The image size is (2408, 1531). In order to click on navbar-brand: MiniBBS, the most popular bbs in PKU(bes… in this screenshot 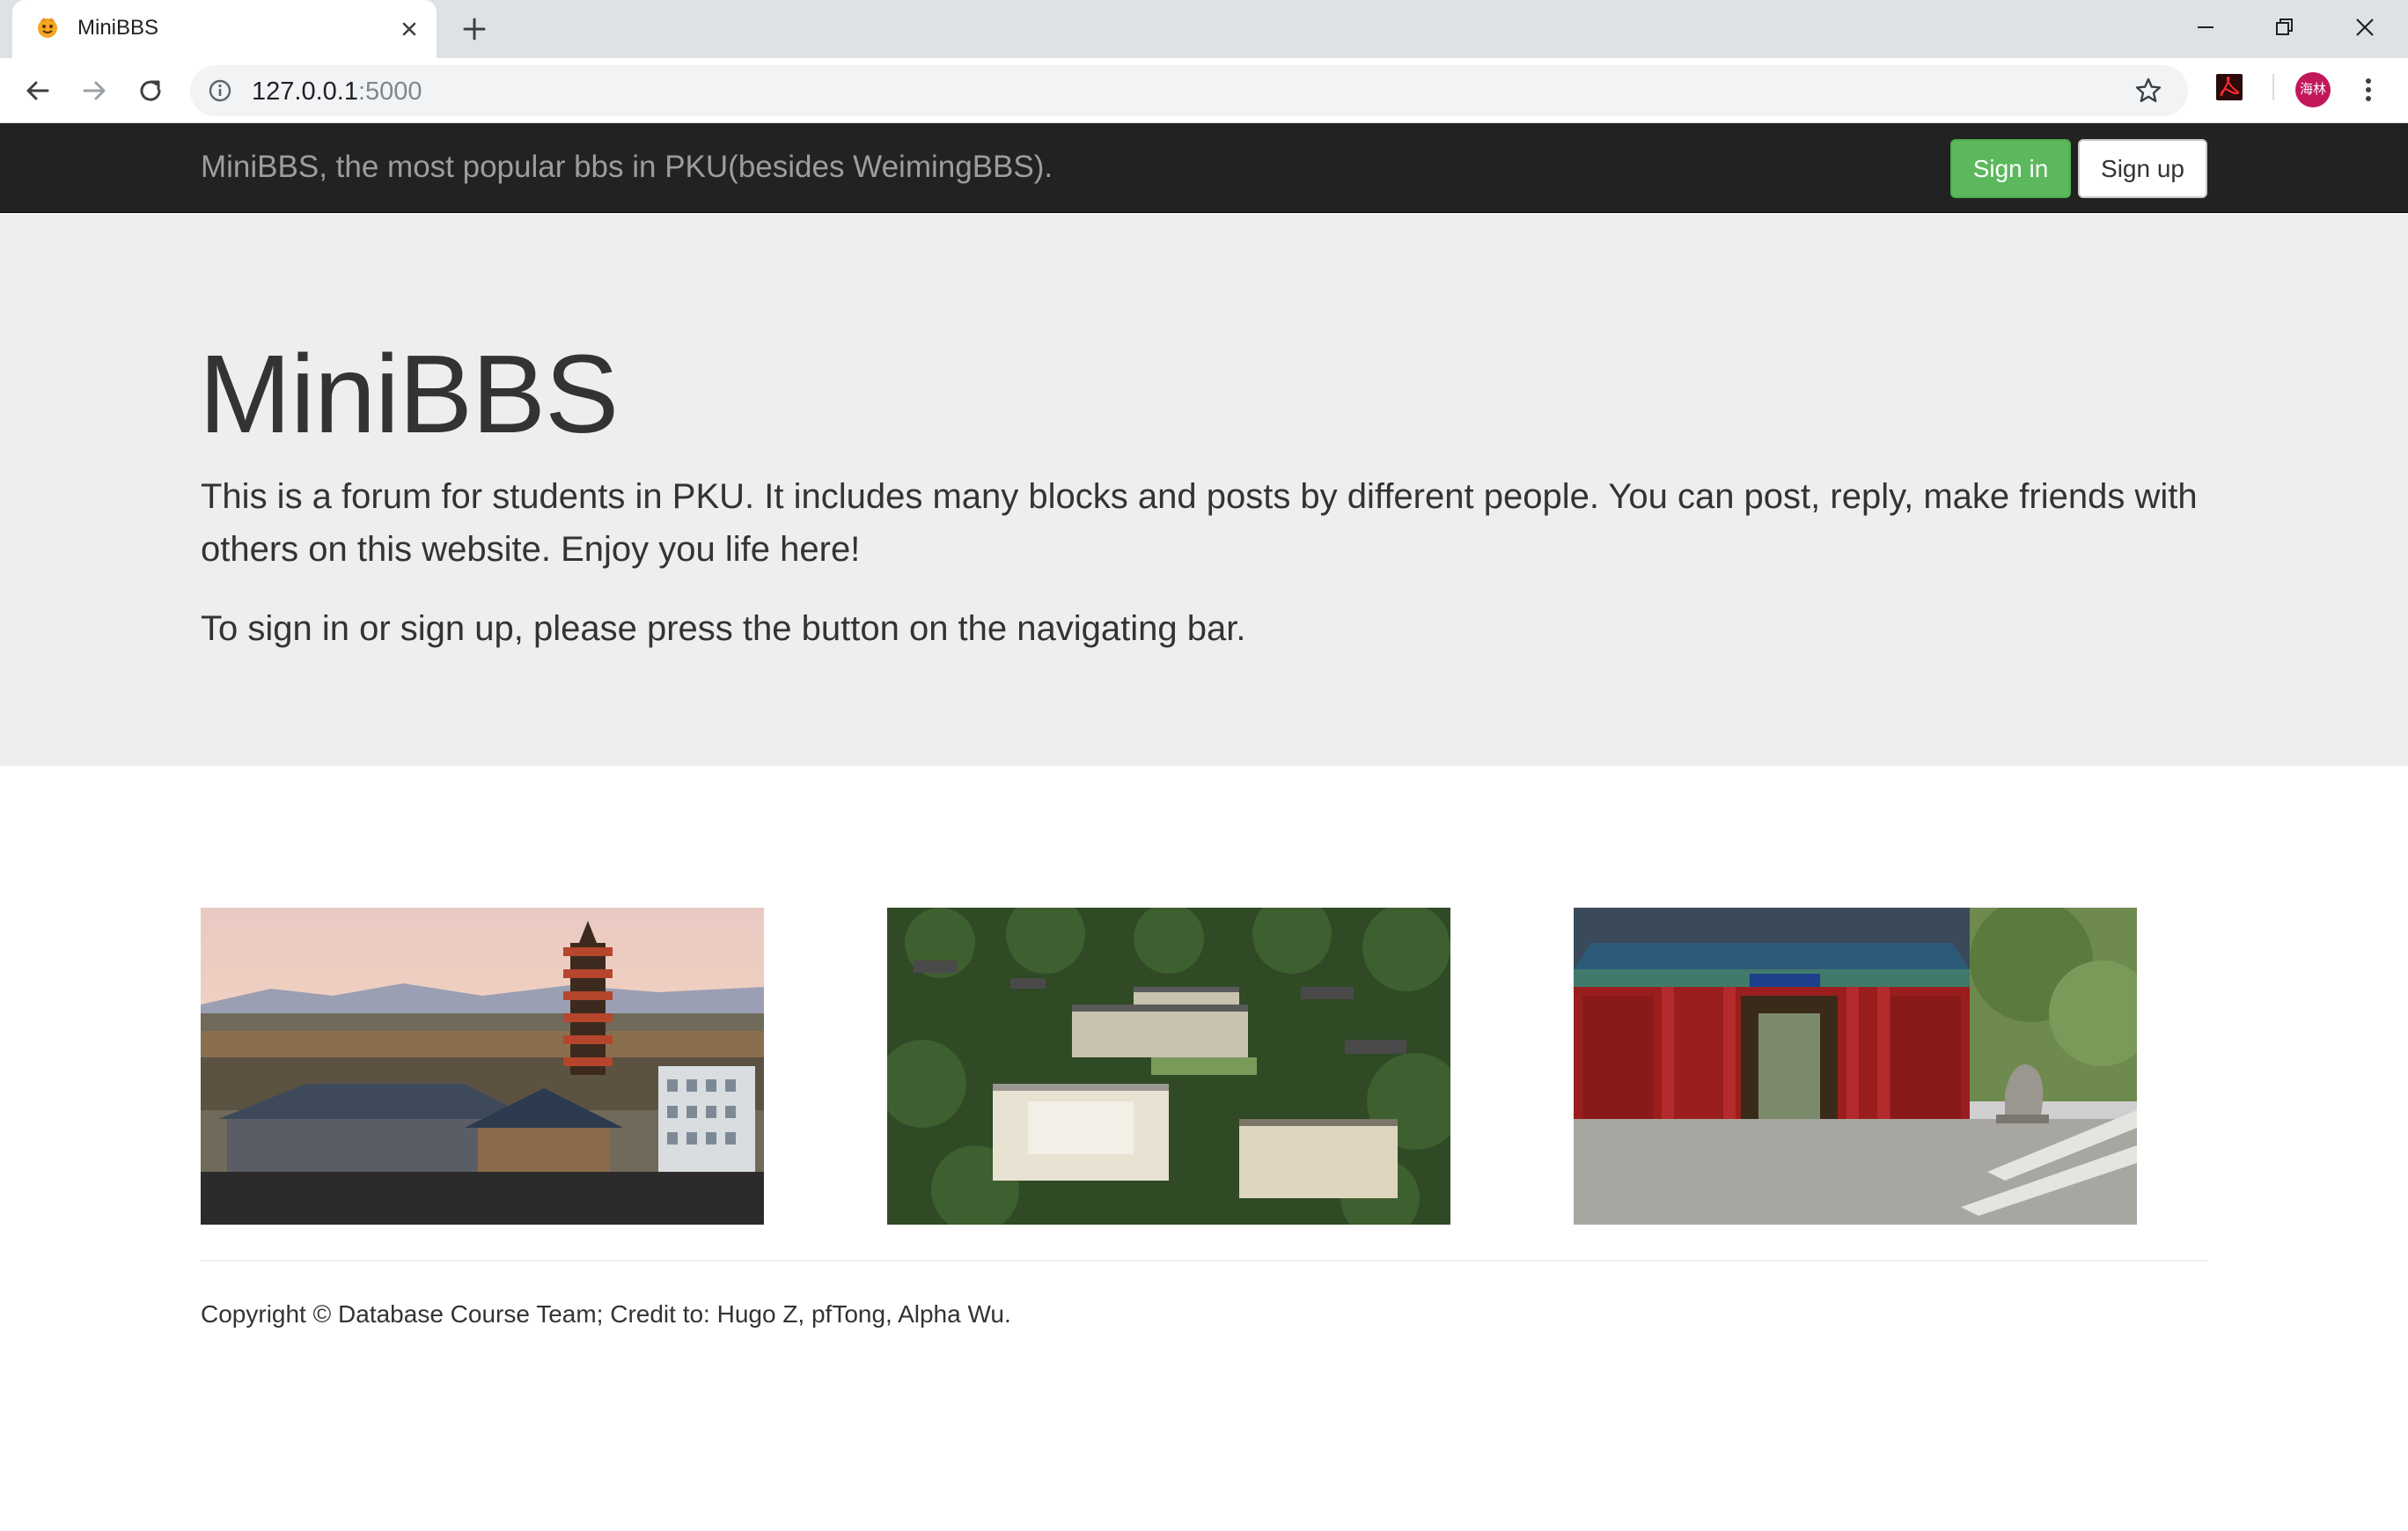, I will do `click(627, 167)`.